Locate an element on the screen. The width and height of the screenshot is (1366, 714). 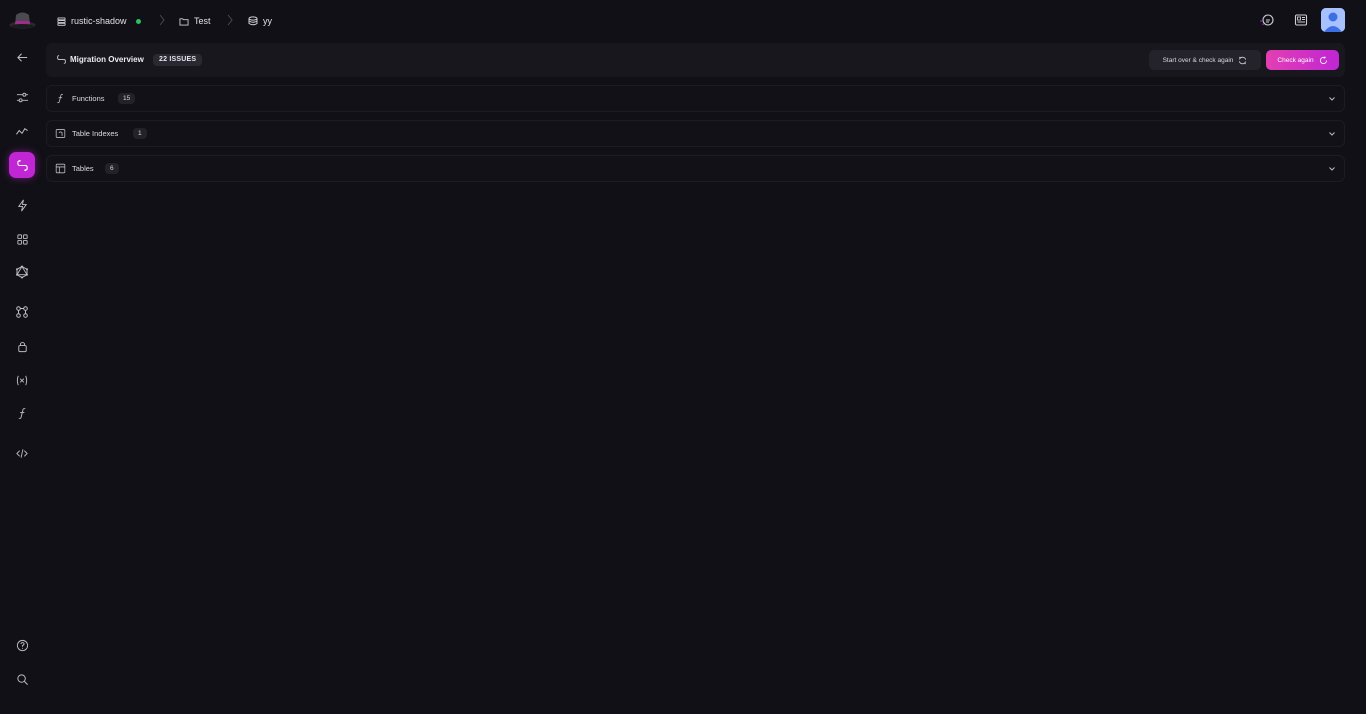
database-icon is located at coordinates (253, 21).